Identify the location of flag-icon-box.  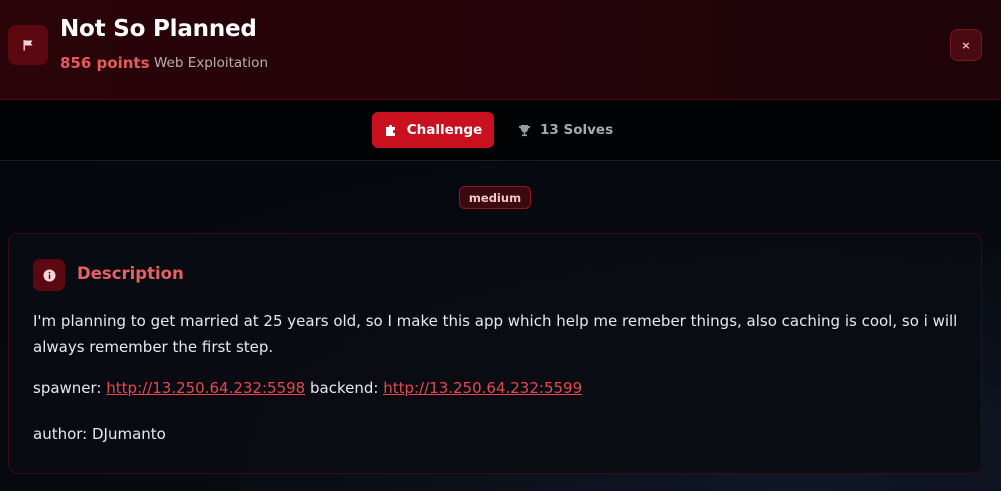
(28, 45).